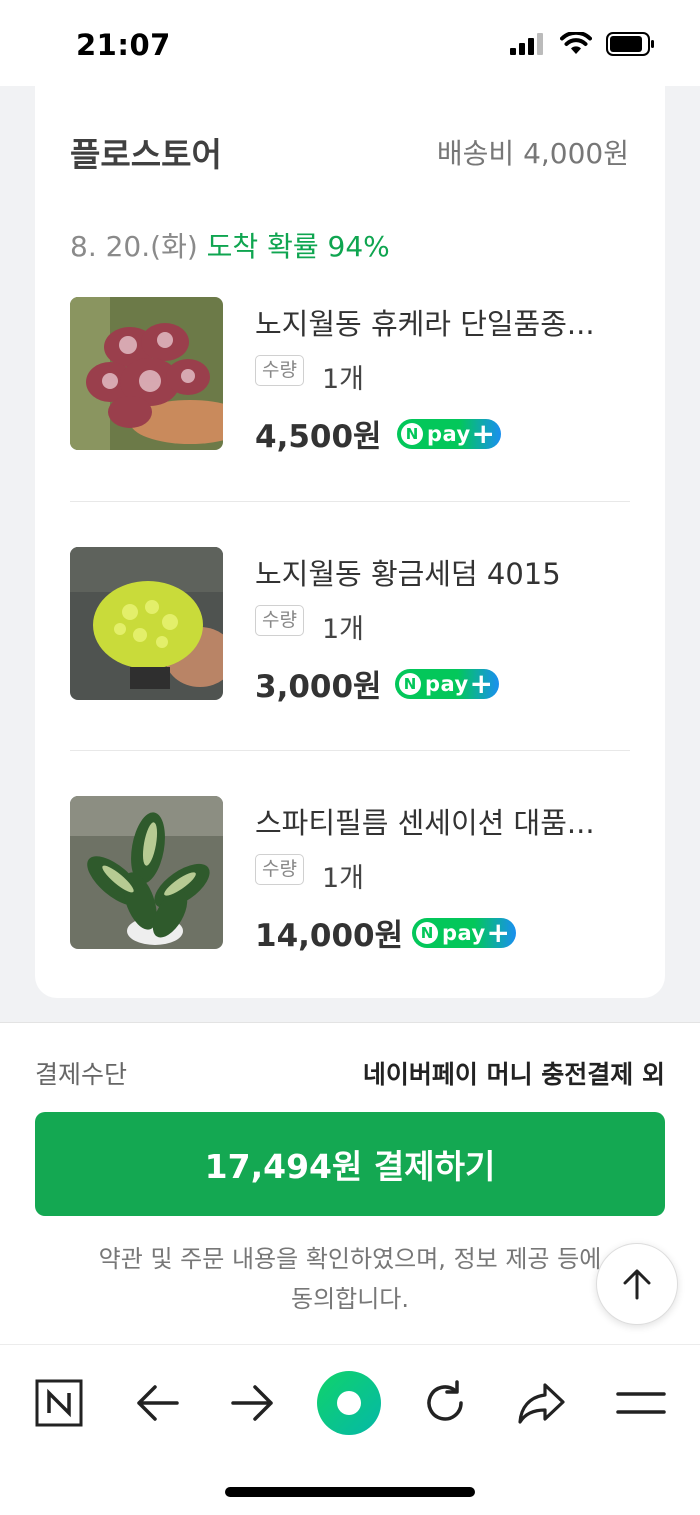 The image size is (700, 1515). I want to click on payment-method-label: 결제수단, so click(81, 1074).